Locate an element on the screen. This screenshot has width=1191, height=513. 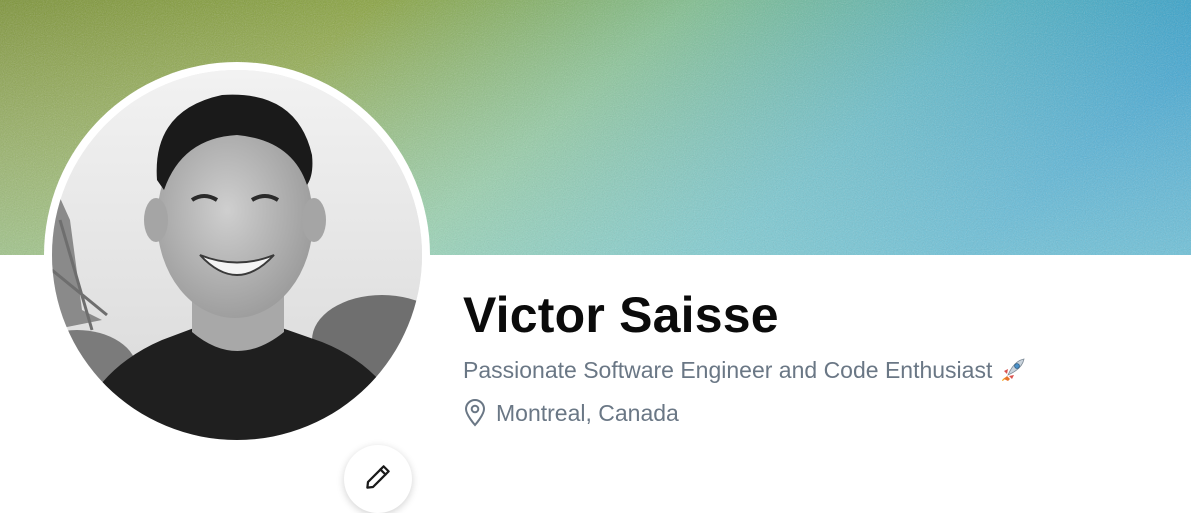
pencil-icon is located at coordinates (378, 479).